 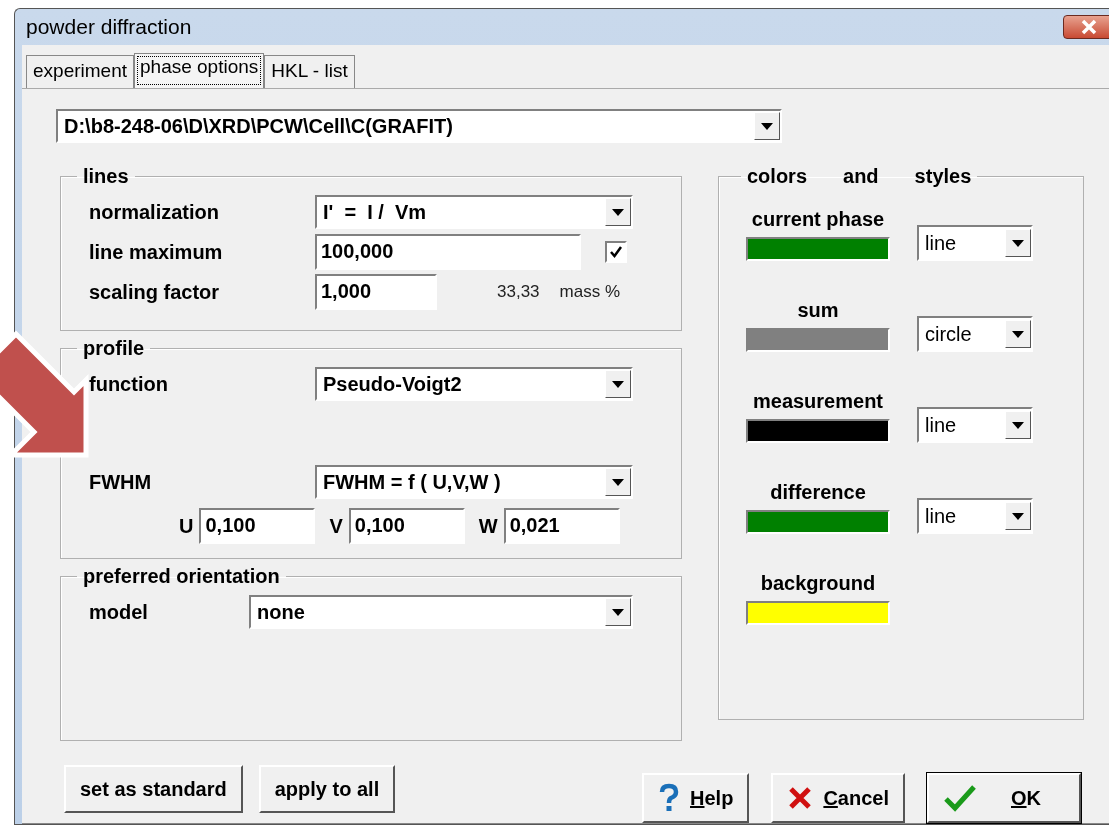 I want to click on field-label: W, so click(x=488, y=526).